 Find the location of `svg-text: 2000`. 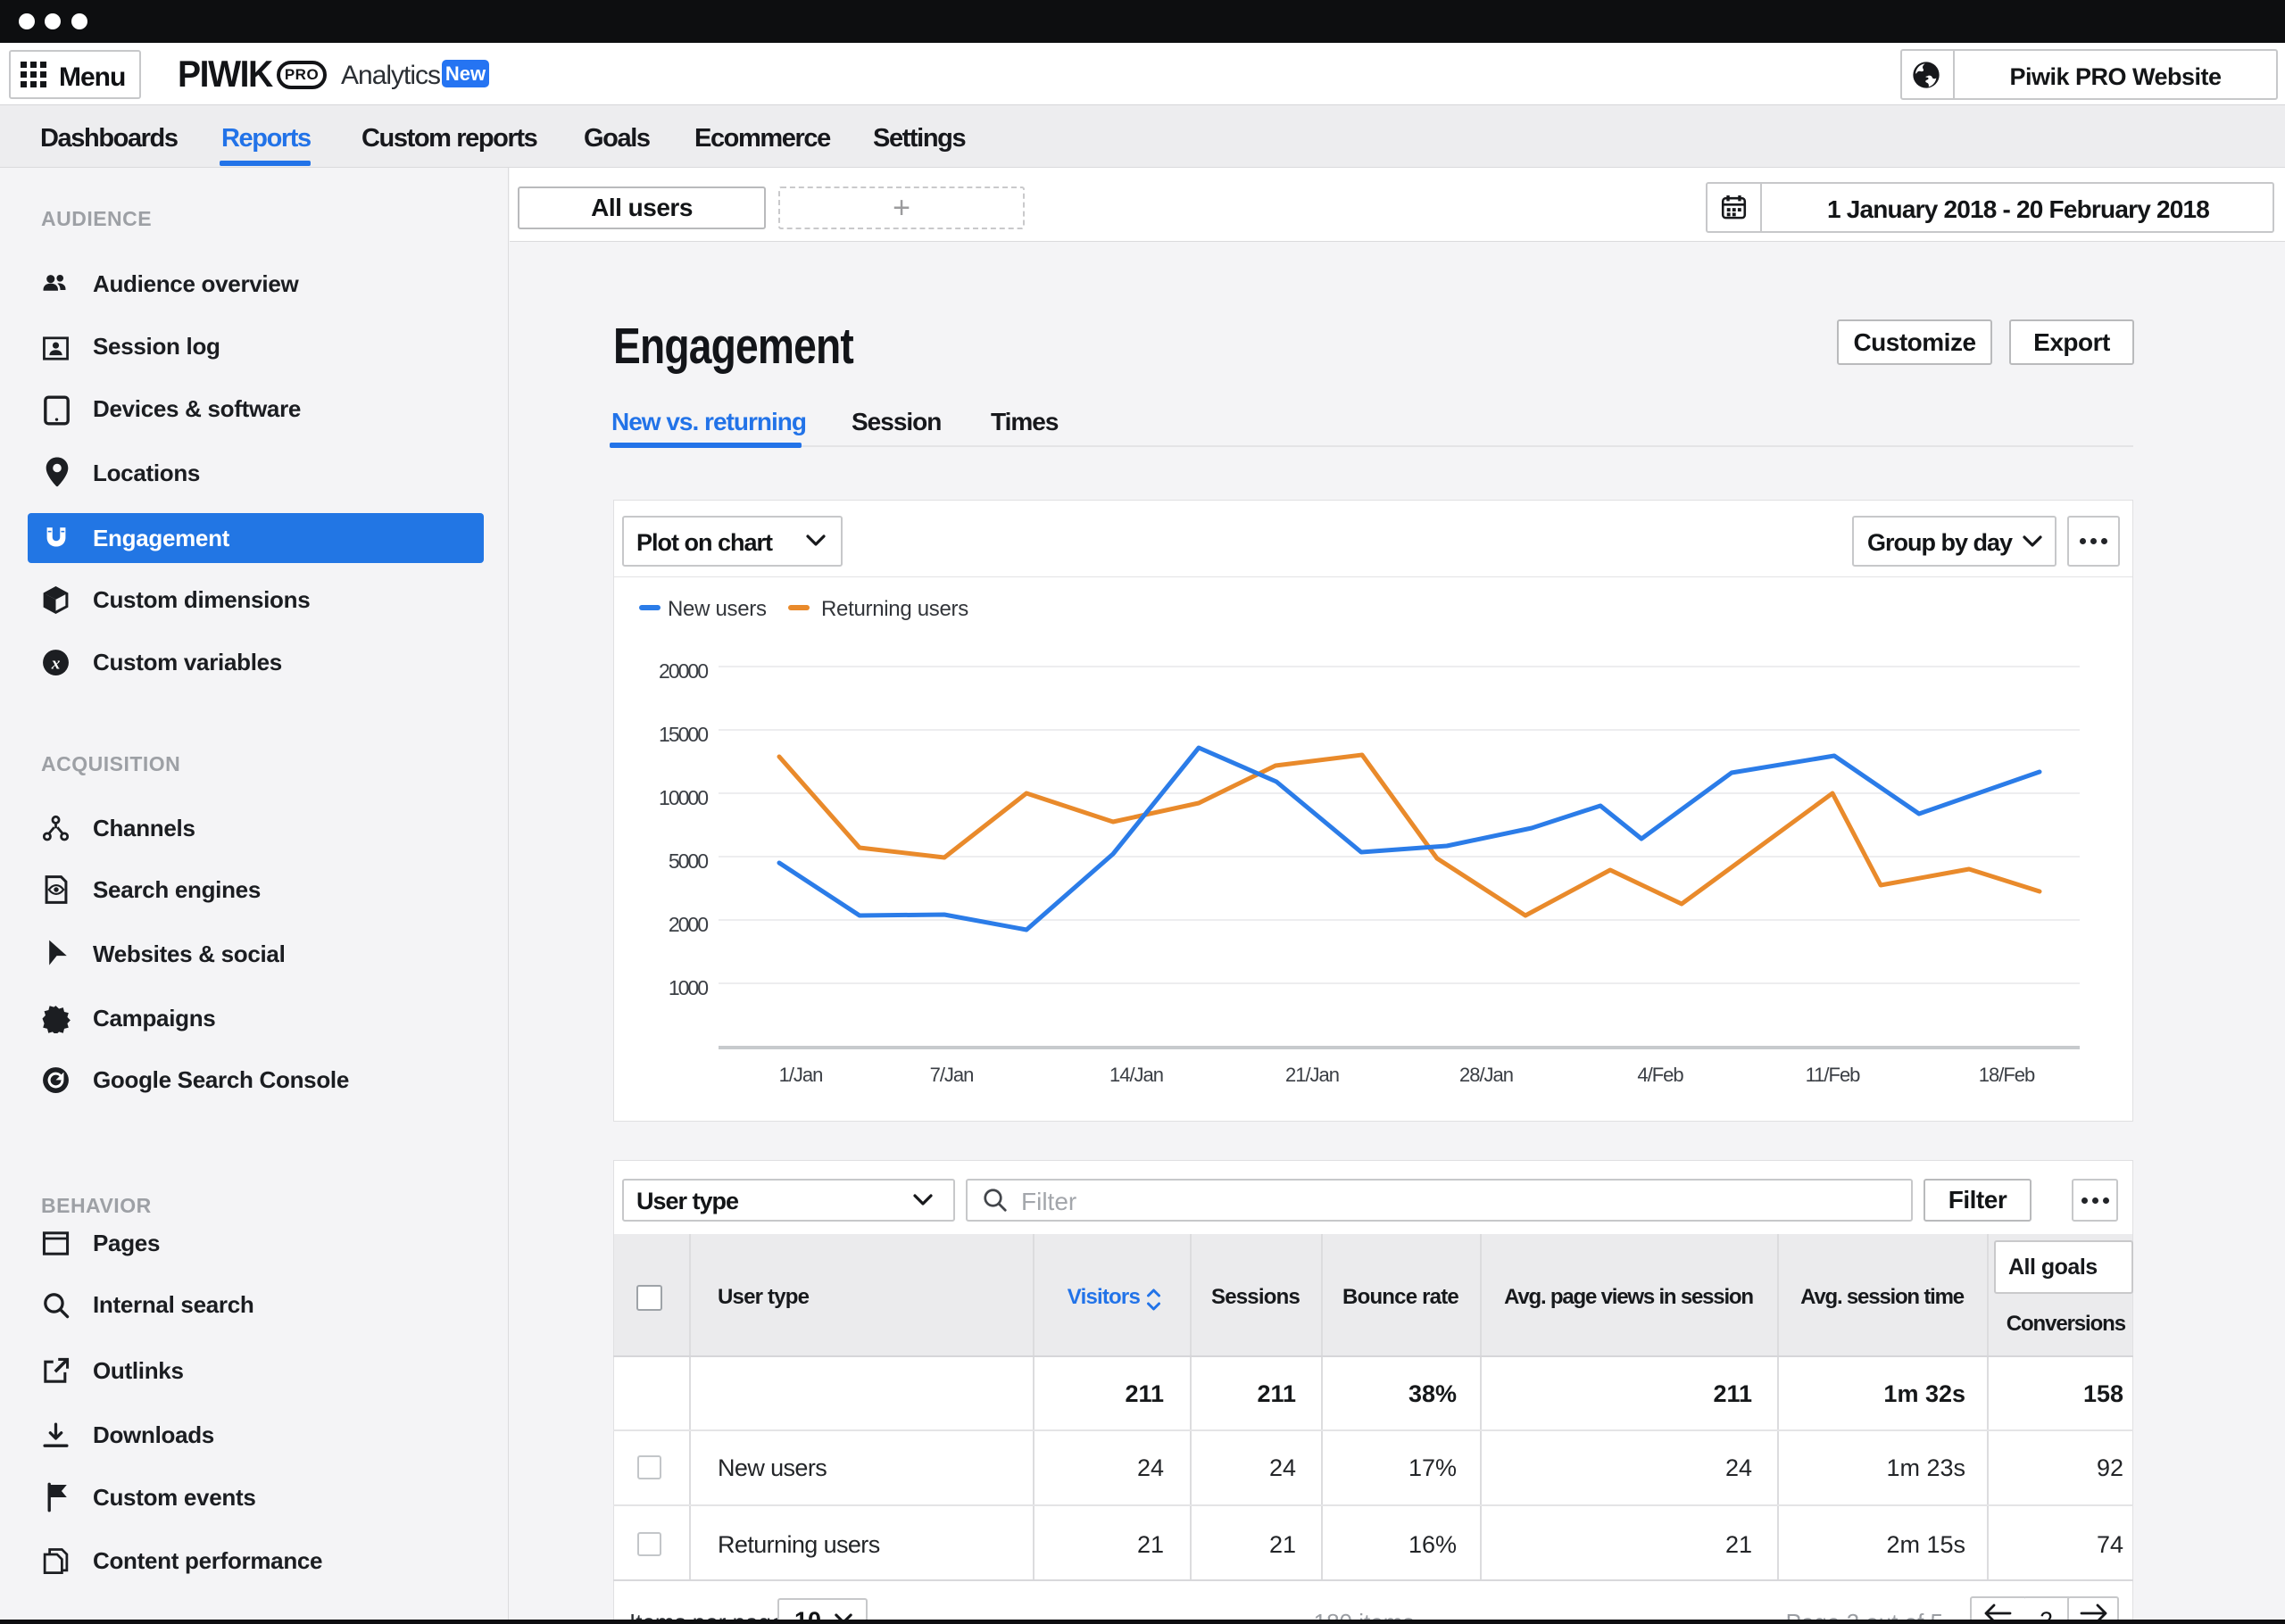

svg-text: 2000 is located at coordinates (688, 924).